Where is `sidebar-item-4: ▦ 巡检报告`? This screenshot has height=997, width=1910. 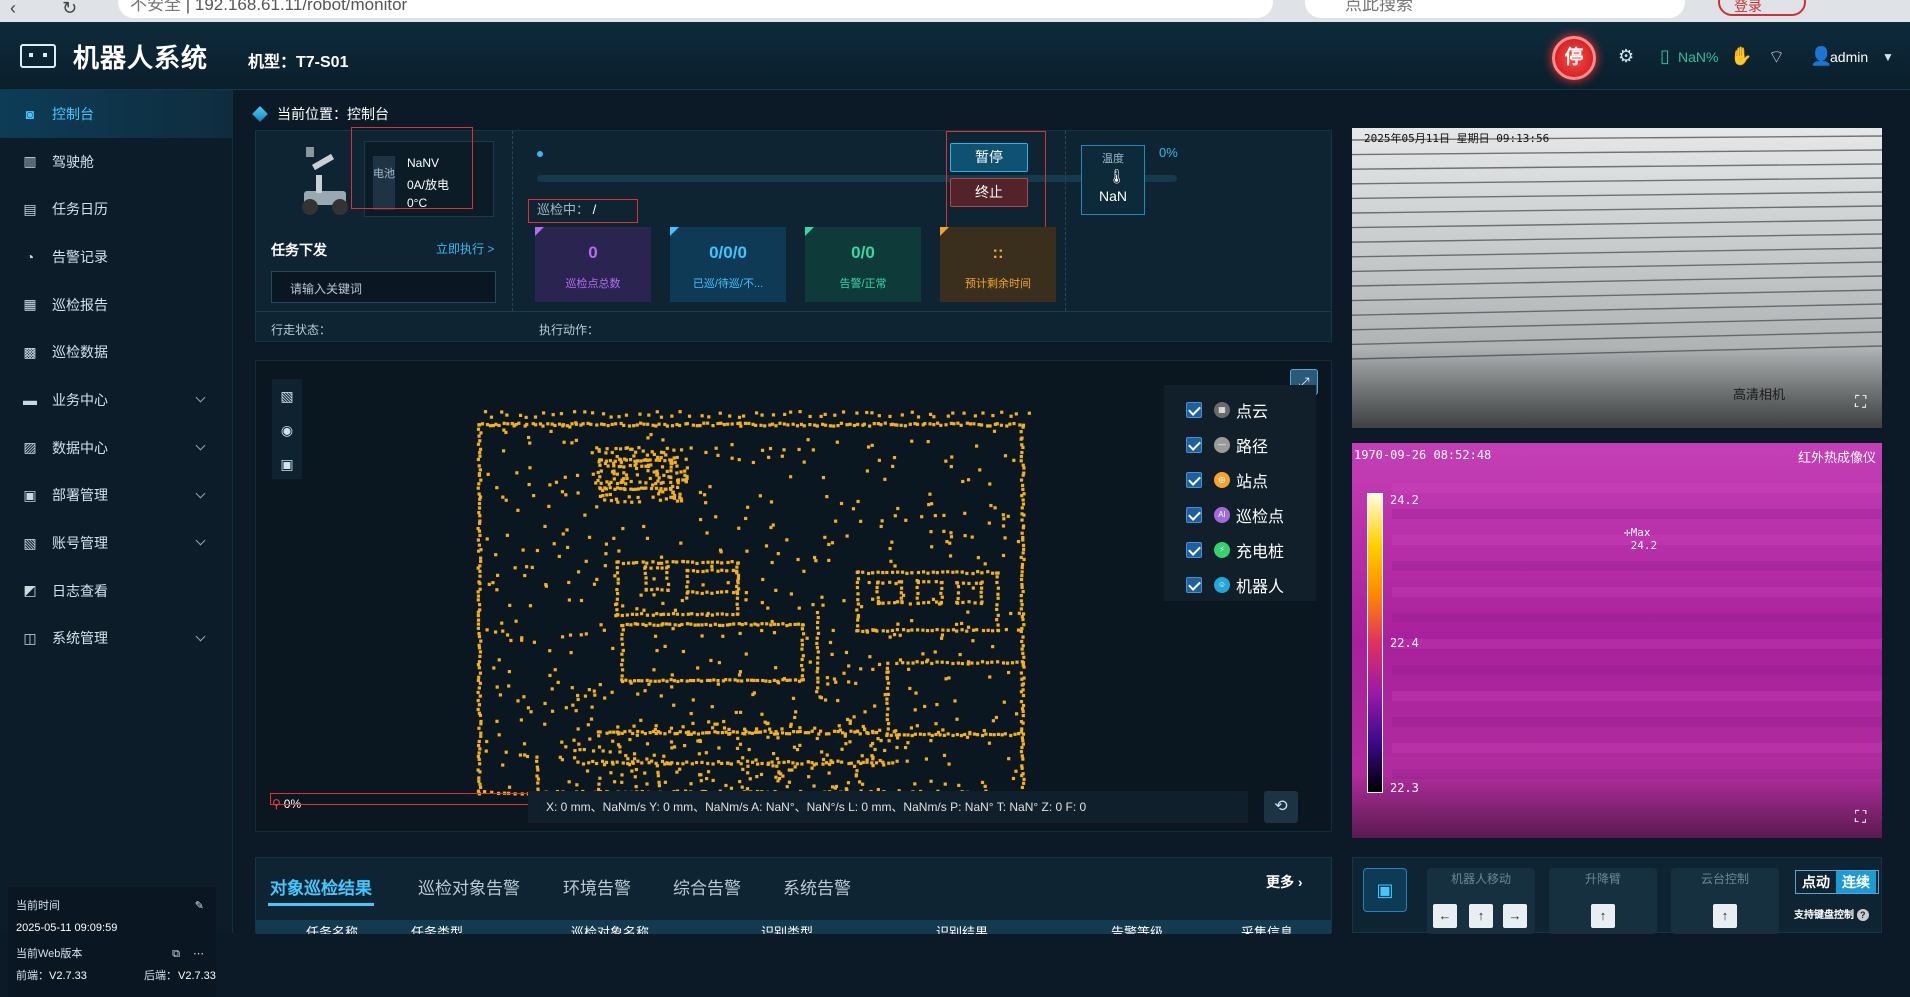 sidebar-item-4: ▦ 巡检报告 is located at coordinates (116, 305).